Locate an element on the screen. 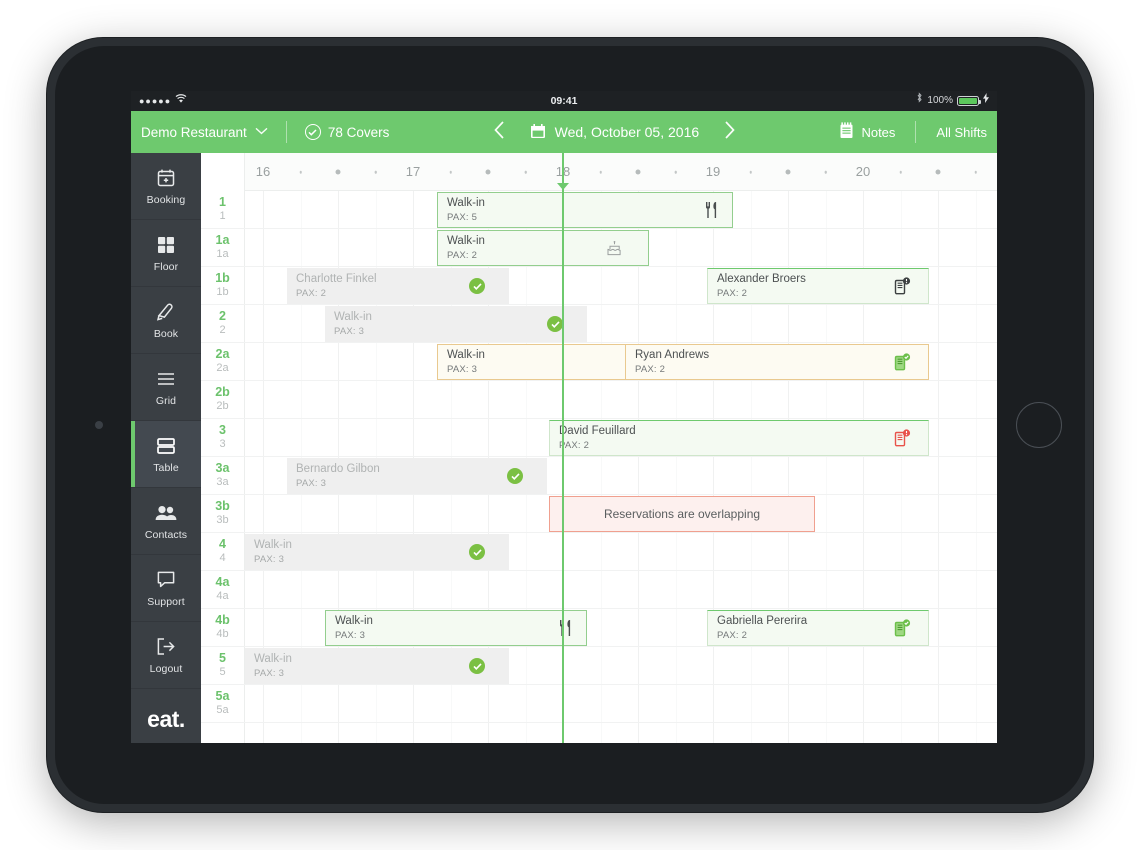 Image resolution: width=1140 pixels, height=850 pixels. table-row-label: 1a 1a is located at coordinates (223, 247).